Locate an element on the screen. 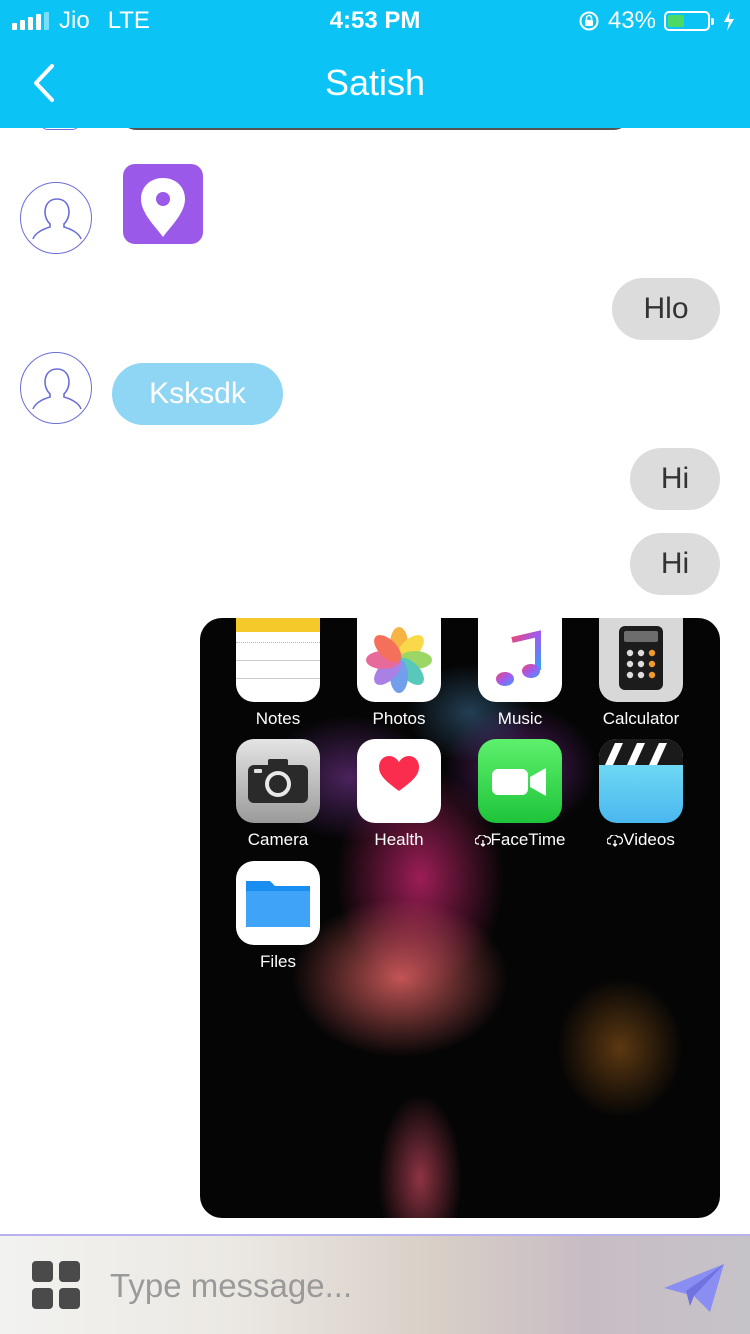  send-button is located at coordinates (694, 1288).